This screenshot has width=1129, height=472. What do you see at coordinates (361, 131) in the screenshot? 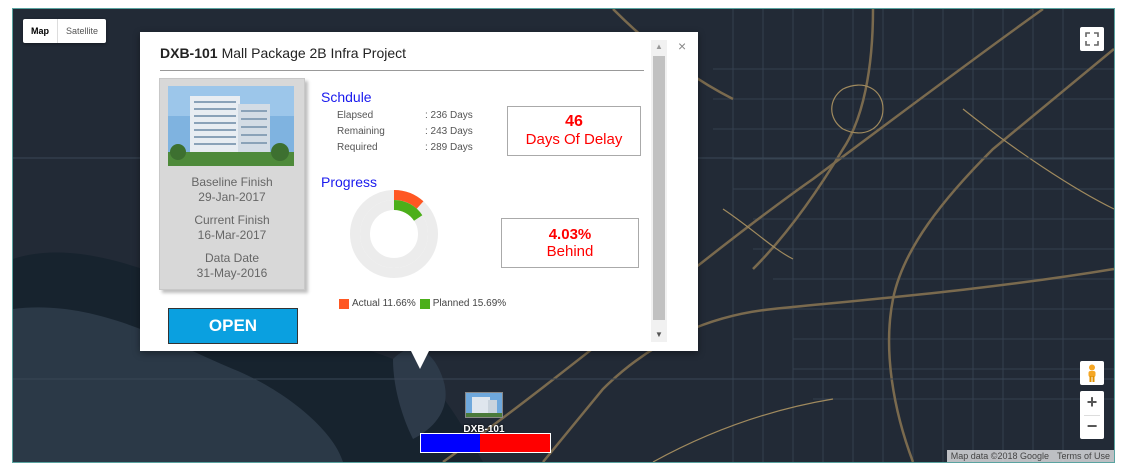
I see `schedule-row-label: Remaining` at bounding box center [361, 131].